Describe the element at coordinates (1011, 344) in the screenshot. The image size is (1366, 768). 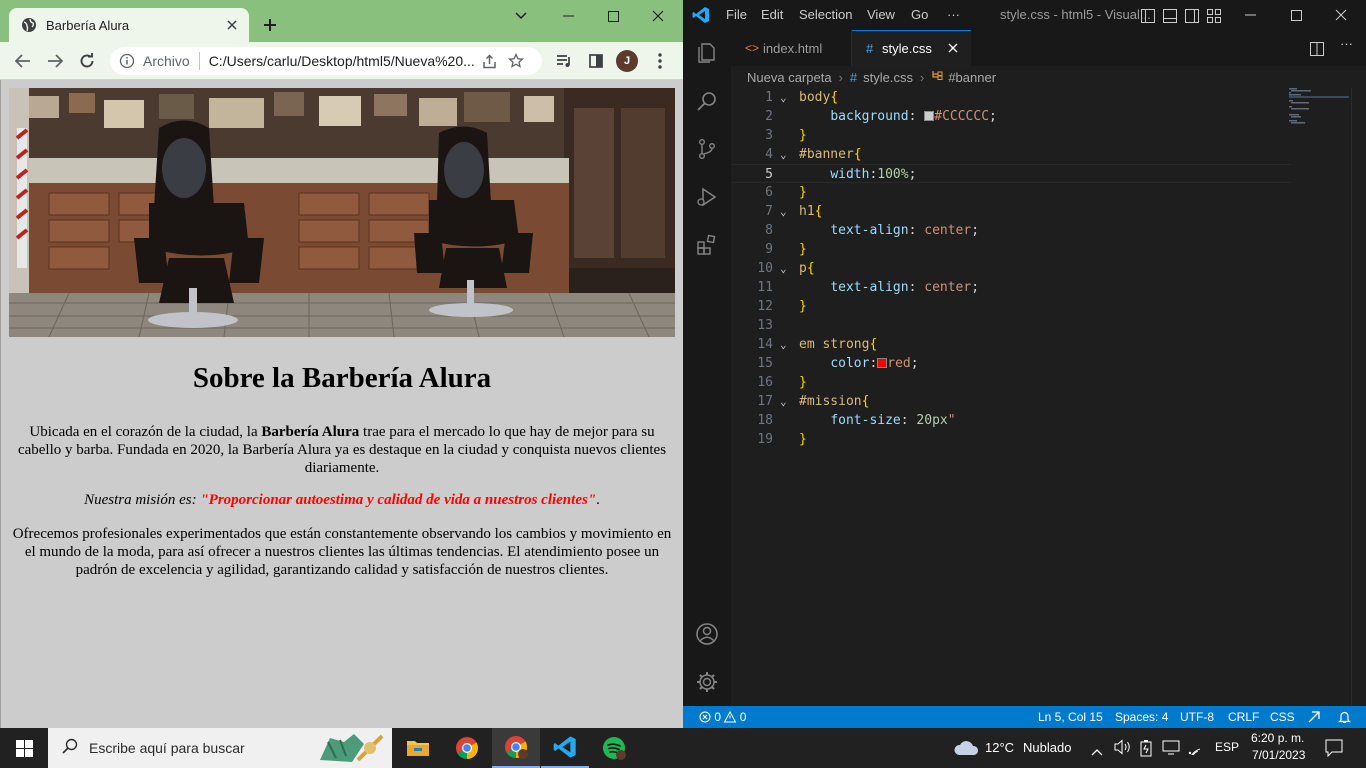
I see `code-line: 14 ⌄ em strong{` at that location.